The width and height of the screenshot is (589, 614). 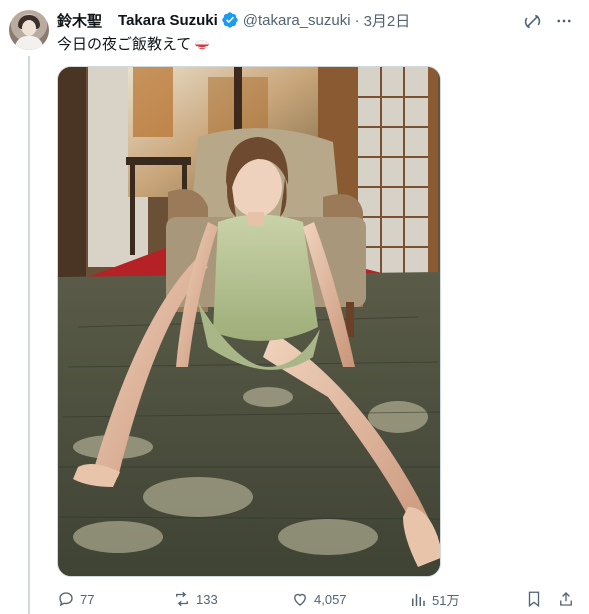 I want to click on views-count: 51万, so click(x=446, y=600).